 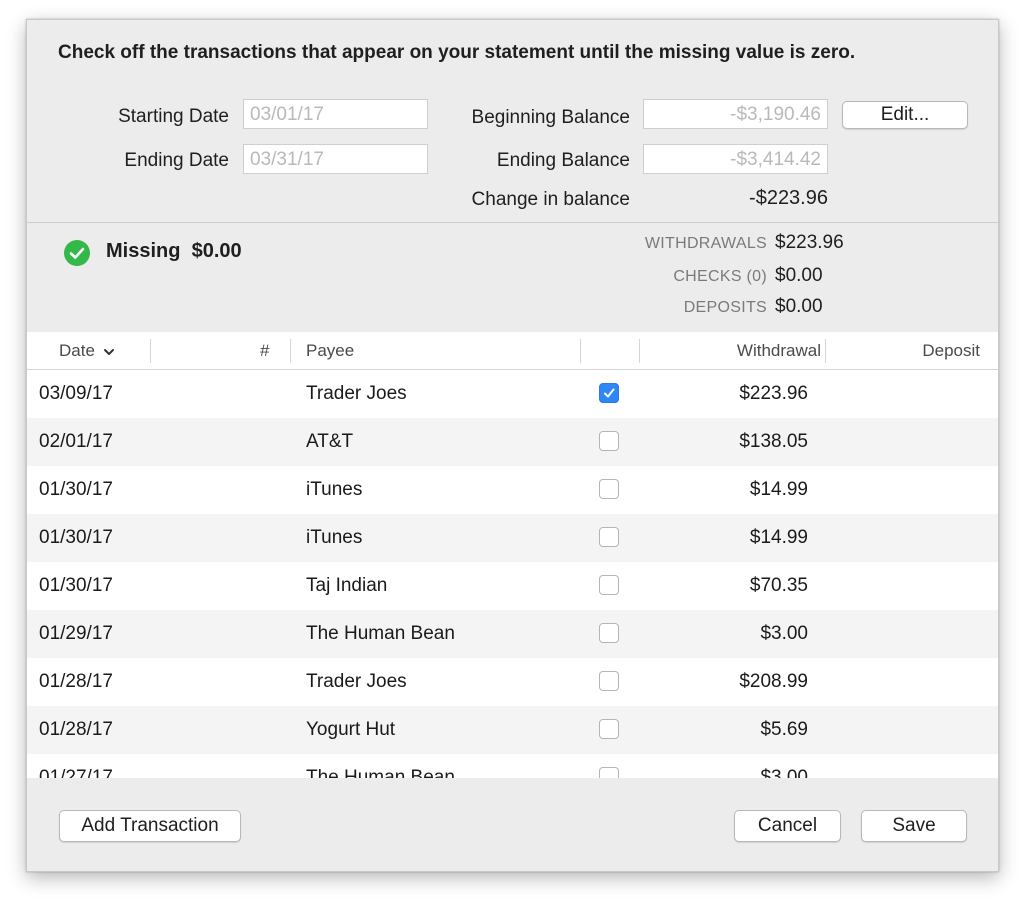 What do you see at coordinates (787, 826) in the screenshot?
I see `cancel-button: Cancel` at bounding box center [787, 826].